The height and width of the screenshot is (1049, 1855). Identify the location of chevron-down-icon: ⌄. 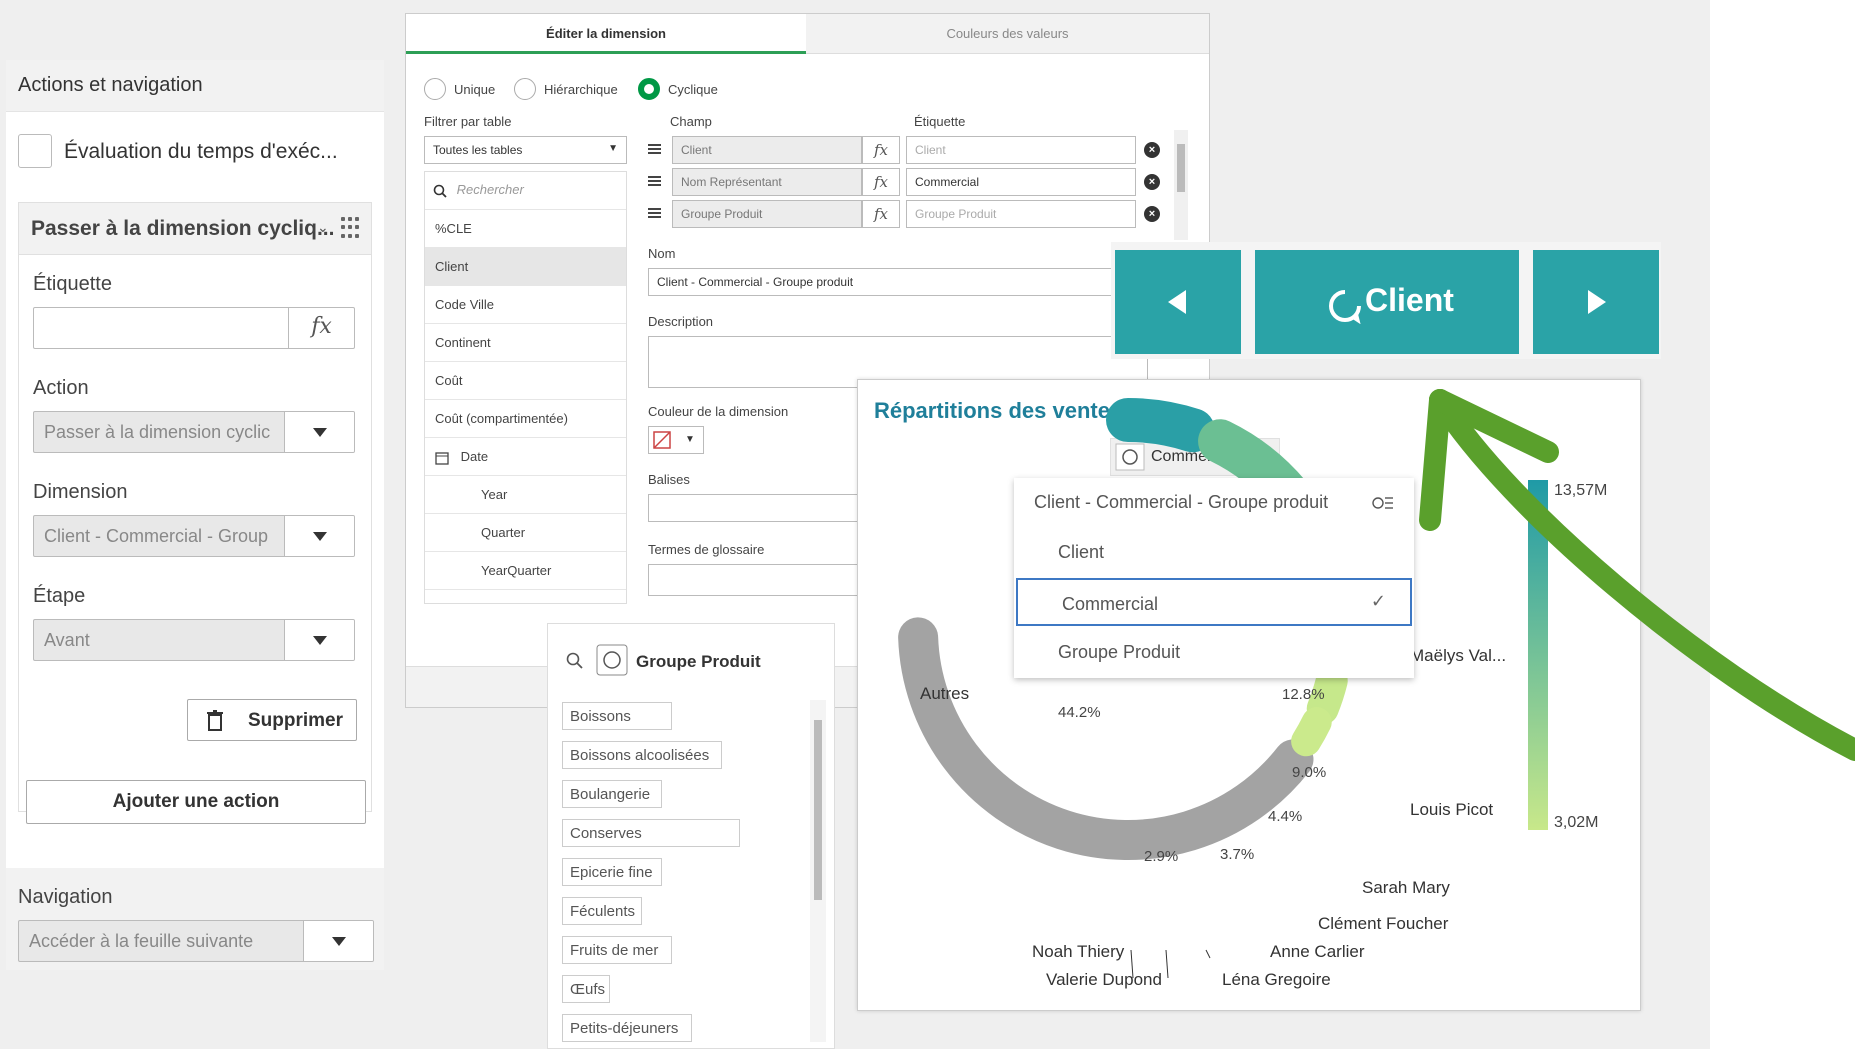
(323, 227).